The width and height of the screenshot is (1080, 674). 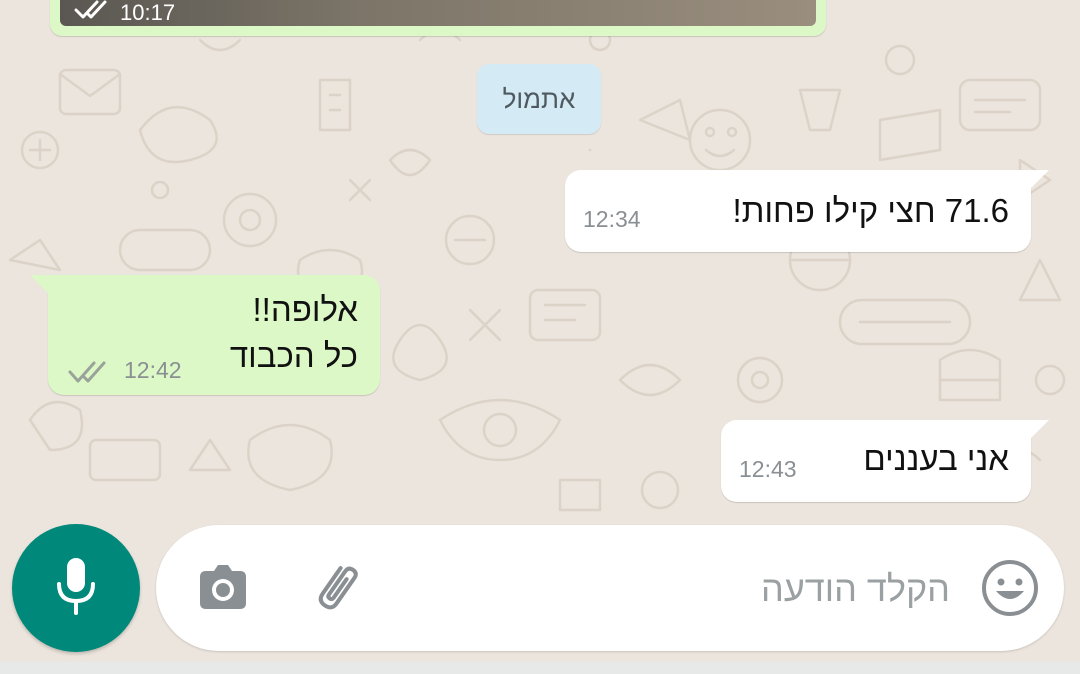 I want to click on message-time: 12:43, so click(x=768, y=469).